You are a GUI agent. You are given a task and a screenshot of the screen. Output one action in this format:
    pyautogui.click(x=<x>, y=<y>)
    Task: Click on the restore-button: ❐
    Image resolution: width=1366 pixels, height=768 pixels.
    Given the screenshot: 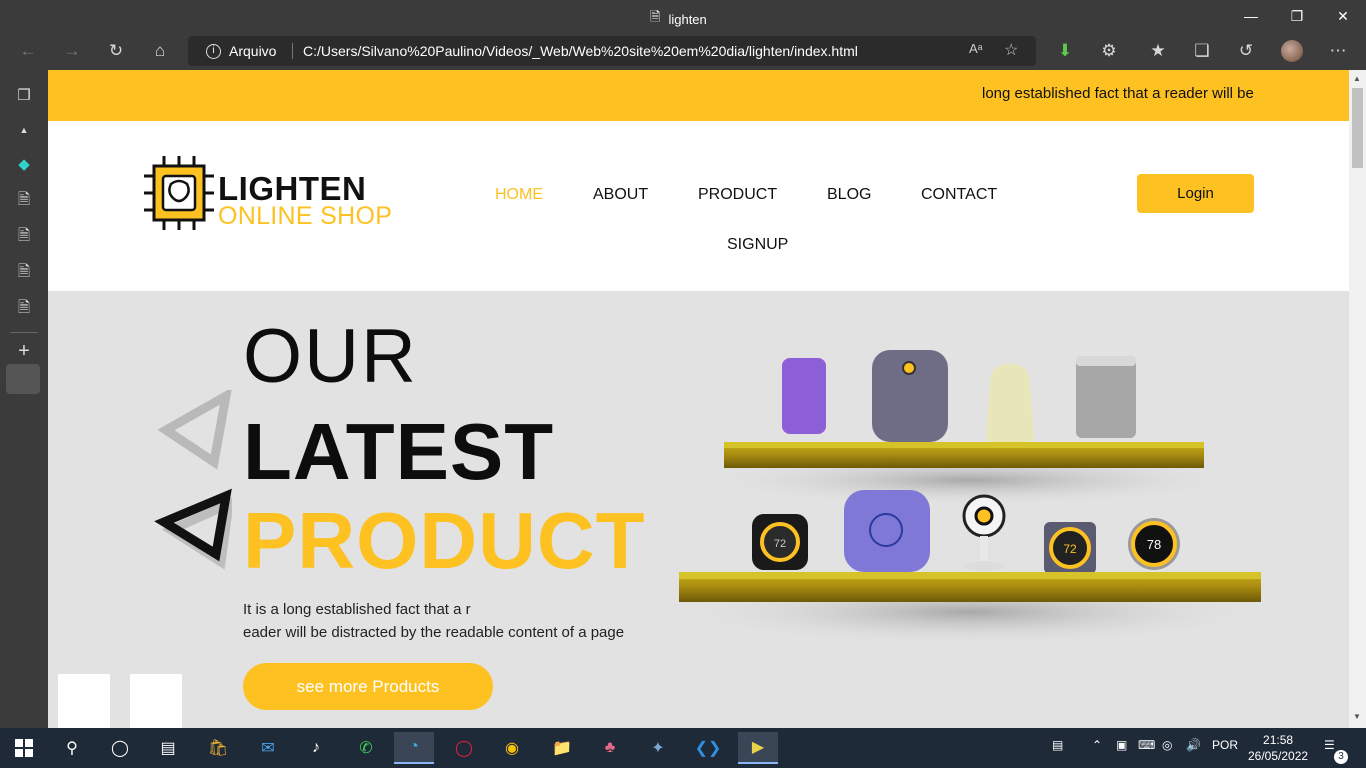 What is the action you would take?
    pyautogui.click(x=1297, y=16)
    